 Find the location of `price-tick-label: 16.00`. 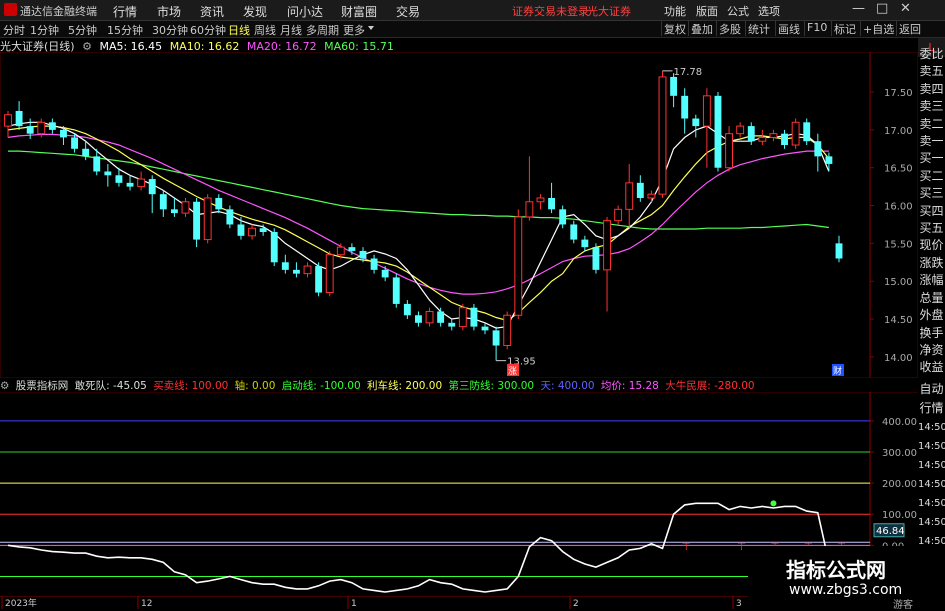

price-tick-label: 16.00 is located at coordinates (898, 207).